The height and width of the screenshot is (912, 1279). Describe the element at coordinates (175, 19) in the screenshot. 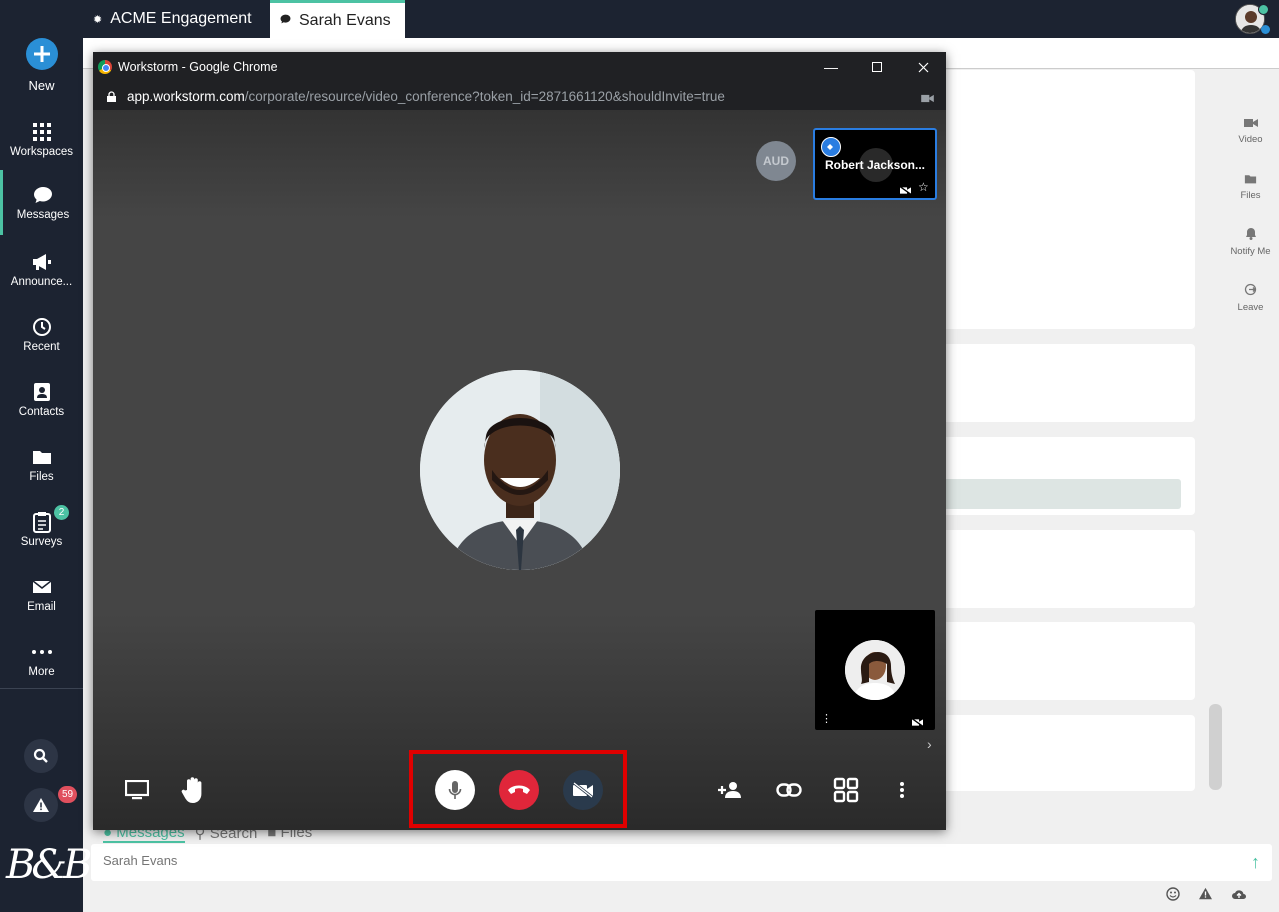

I see `tab-acme-engagement: ✹ ACME Engagement` at that location.